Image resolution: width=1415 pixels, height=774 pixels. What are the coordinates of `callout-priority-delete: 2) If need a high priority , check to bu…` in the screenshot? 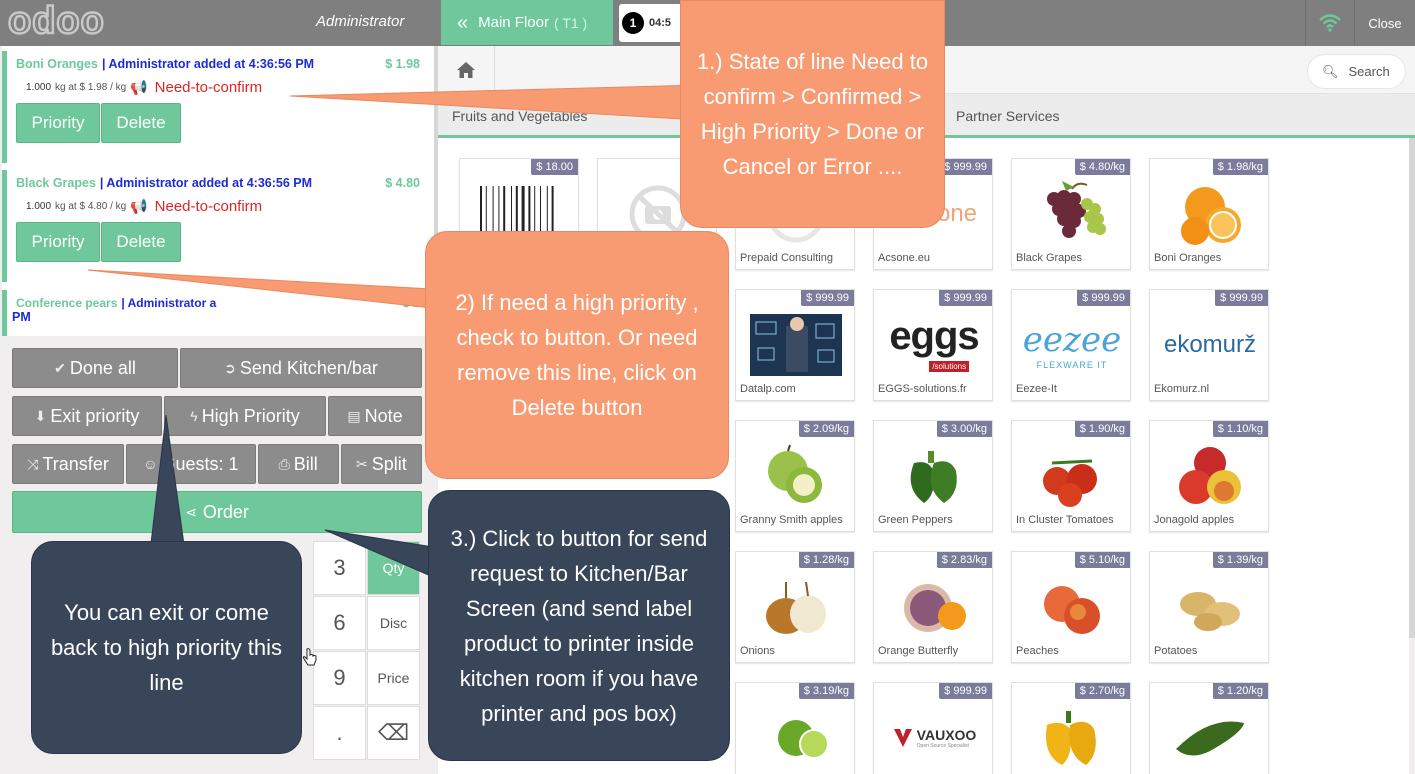 It's located at (577, 355).